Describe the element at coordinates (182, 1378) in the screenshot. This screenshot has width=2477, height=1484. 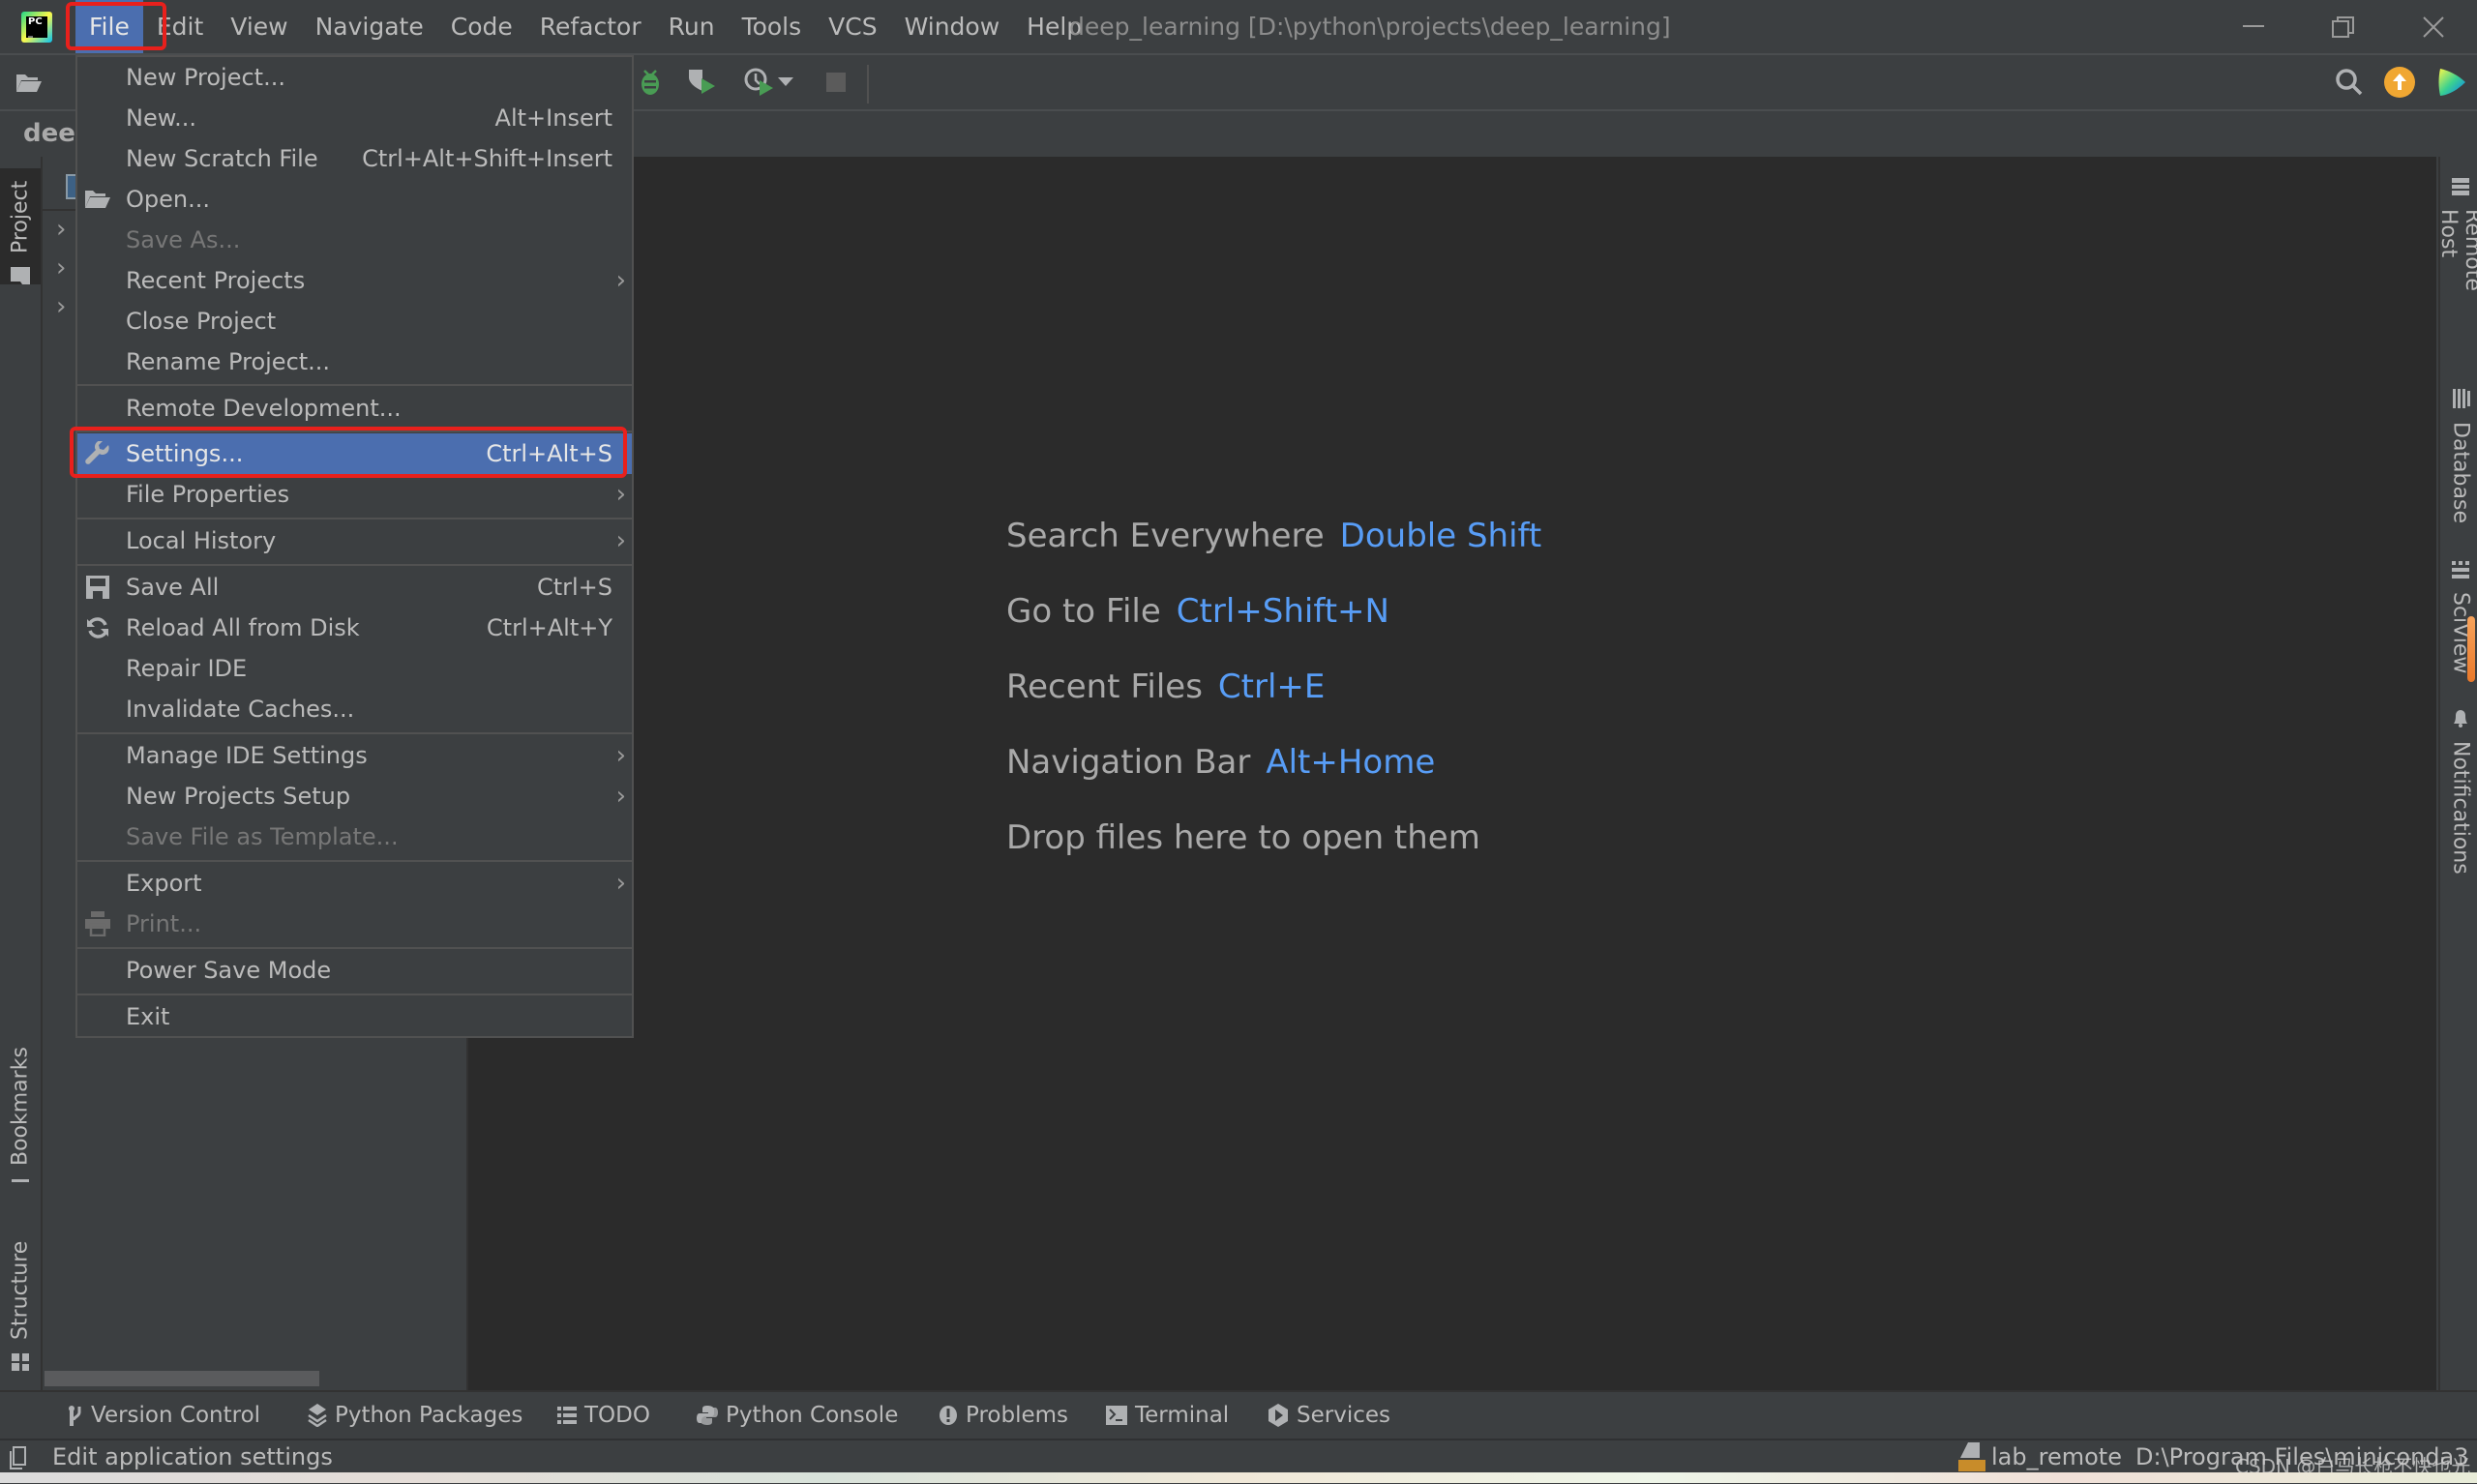
I see `project-horizontal-scrollbar` at that location.